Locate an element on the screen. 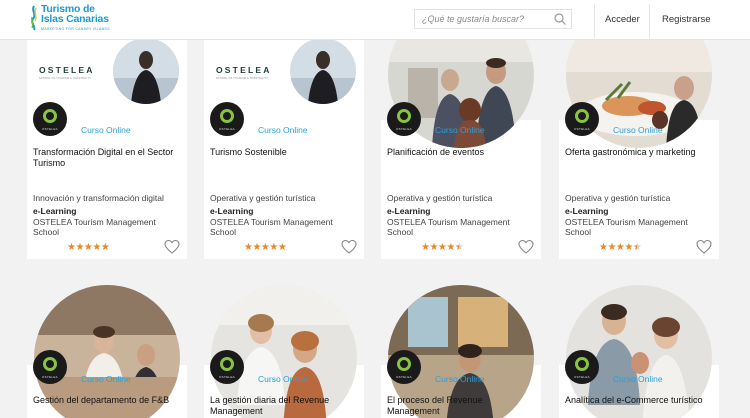  course-title: La gestión diaria del Revenue Management is located at coordinates (280, 406).